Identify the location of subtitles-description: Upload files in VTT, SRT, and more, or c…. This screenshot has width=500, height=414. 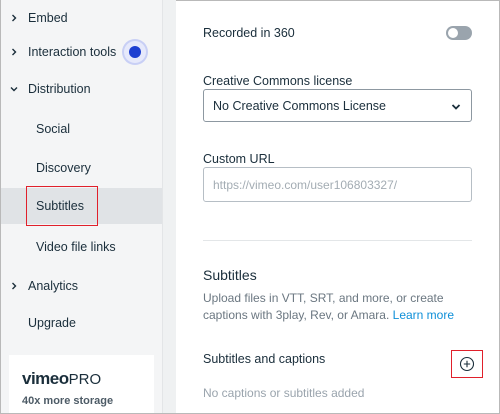
(334, 307).